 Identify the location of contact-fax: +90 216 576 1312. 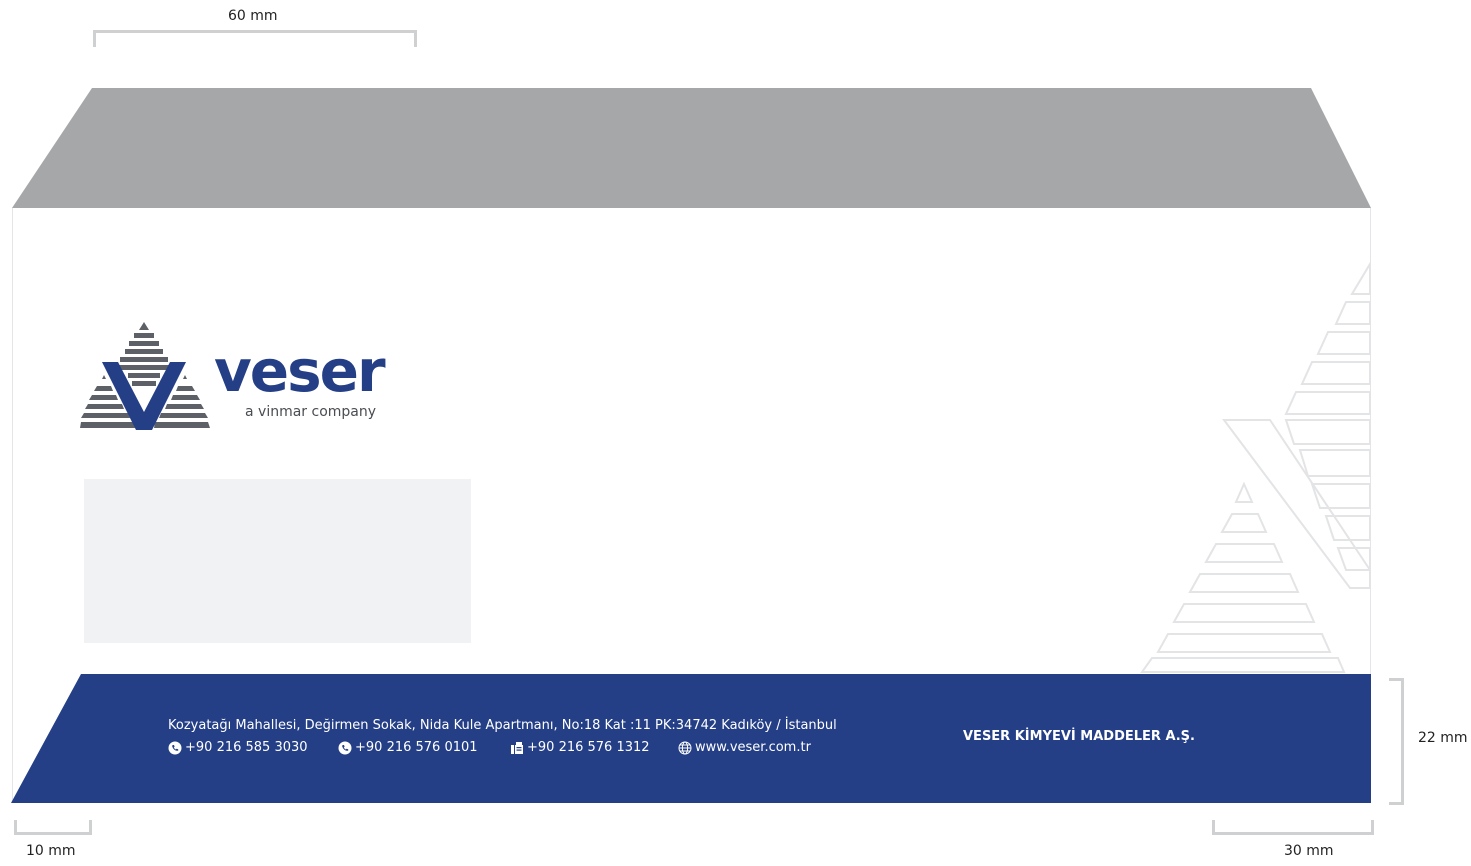
(580, 747).